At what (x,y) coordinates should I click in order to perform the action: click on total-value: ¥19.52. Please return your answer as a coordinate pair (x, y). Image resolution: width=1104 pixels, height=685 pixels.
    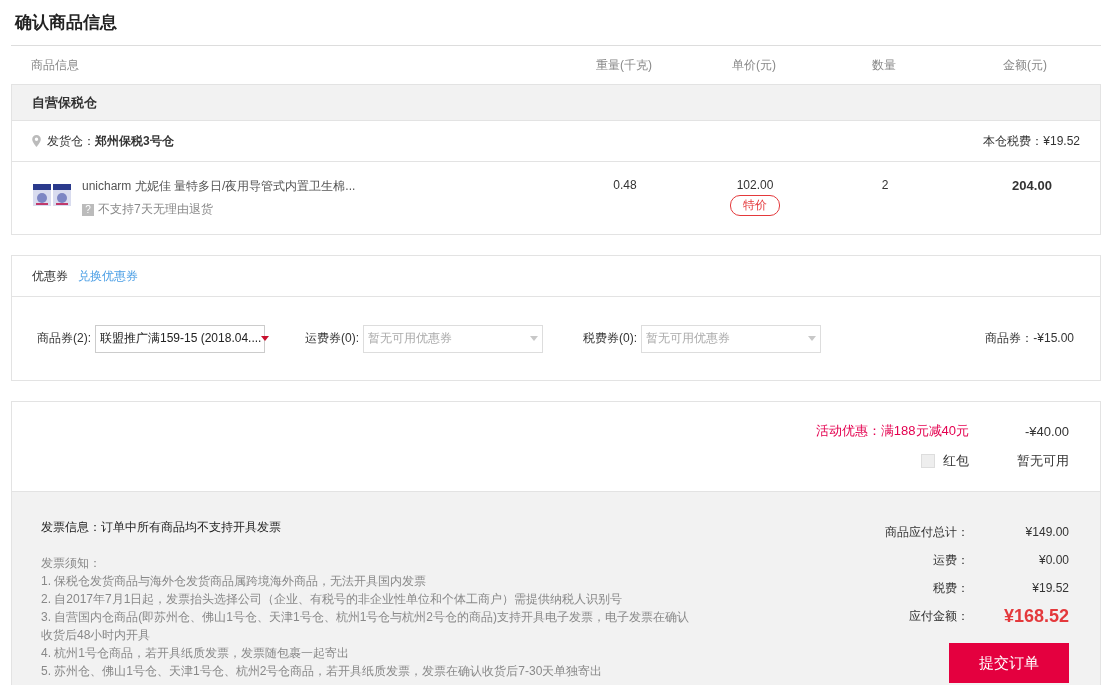
    Looking at the image, I should click on (1050, 588).